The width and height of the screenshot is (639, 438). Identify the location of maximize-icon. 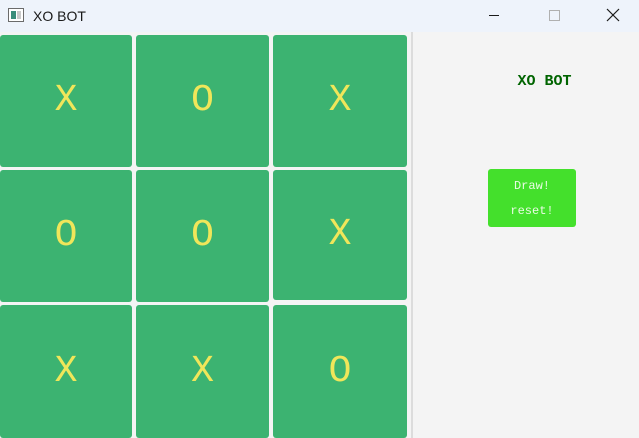
(554, 15).